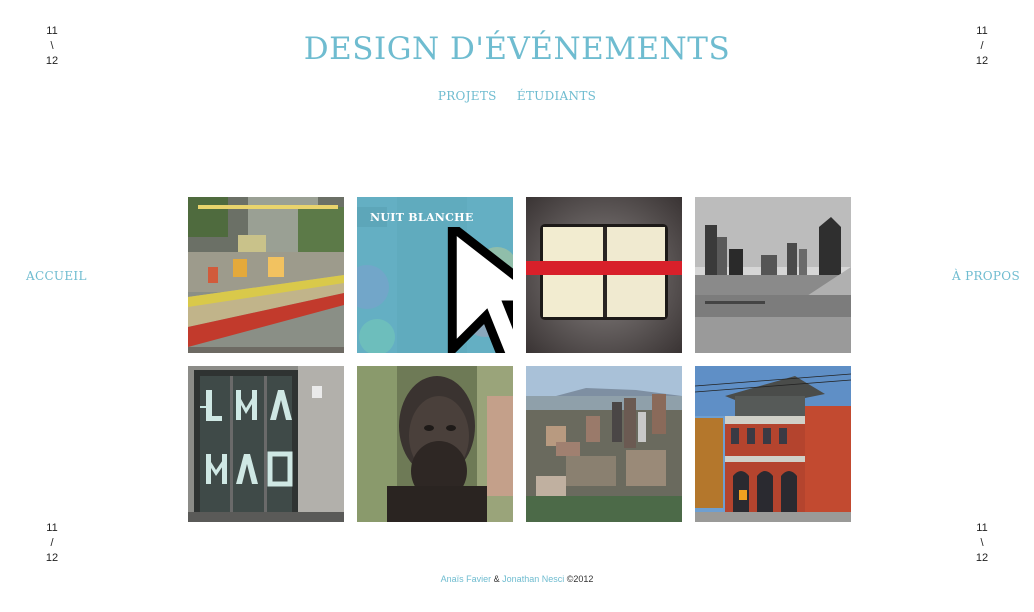 The width and height of the screenshot is (1034, 612). I want to click on page-counter-bottom-left: 11 / 12, so click(52, 543).